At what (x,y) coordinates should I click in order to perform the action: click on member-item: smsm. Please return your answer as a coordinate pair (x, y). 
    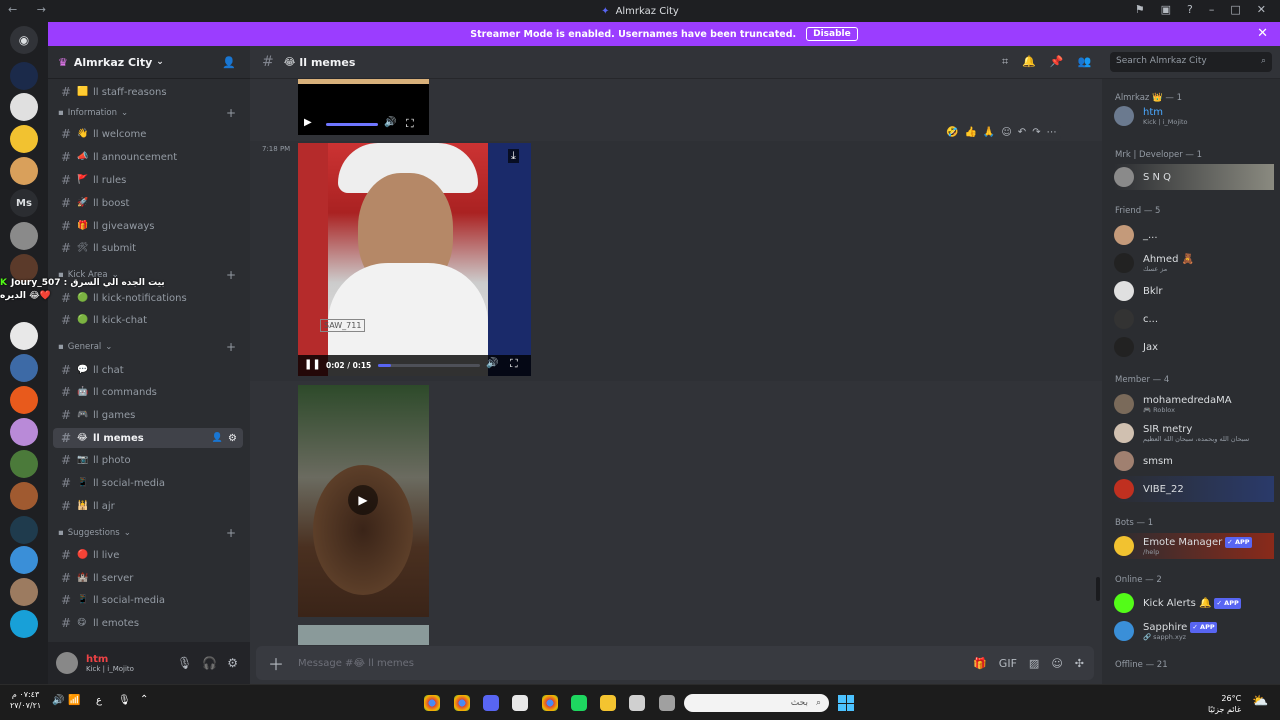
    Looking at the image, I should click on (1194, 461).